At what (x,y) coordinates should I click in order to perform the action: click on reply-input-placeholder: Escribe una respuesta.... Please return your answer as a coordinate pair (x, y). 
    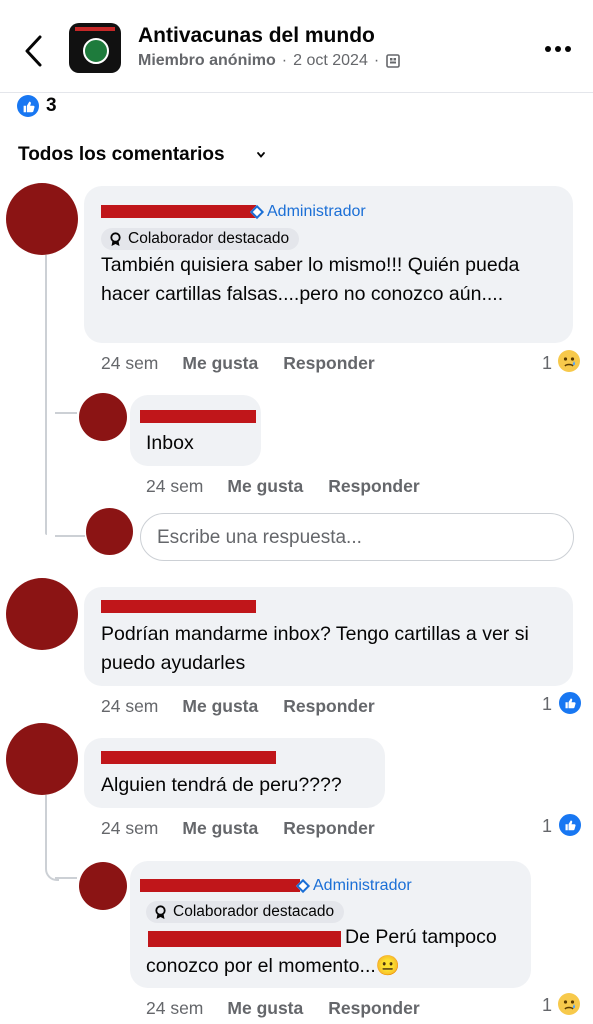
    Looking at the image, I should click on (259, 537).